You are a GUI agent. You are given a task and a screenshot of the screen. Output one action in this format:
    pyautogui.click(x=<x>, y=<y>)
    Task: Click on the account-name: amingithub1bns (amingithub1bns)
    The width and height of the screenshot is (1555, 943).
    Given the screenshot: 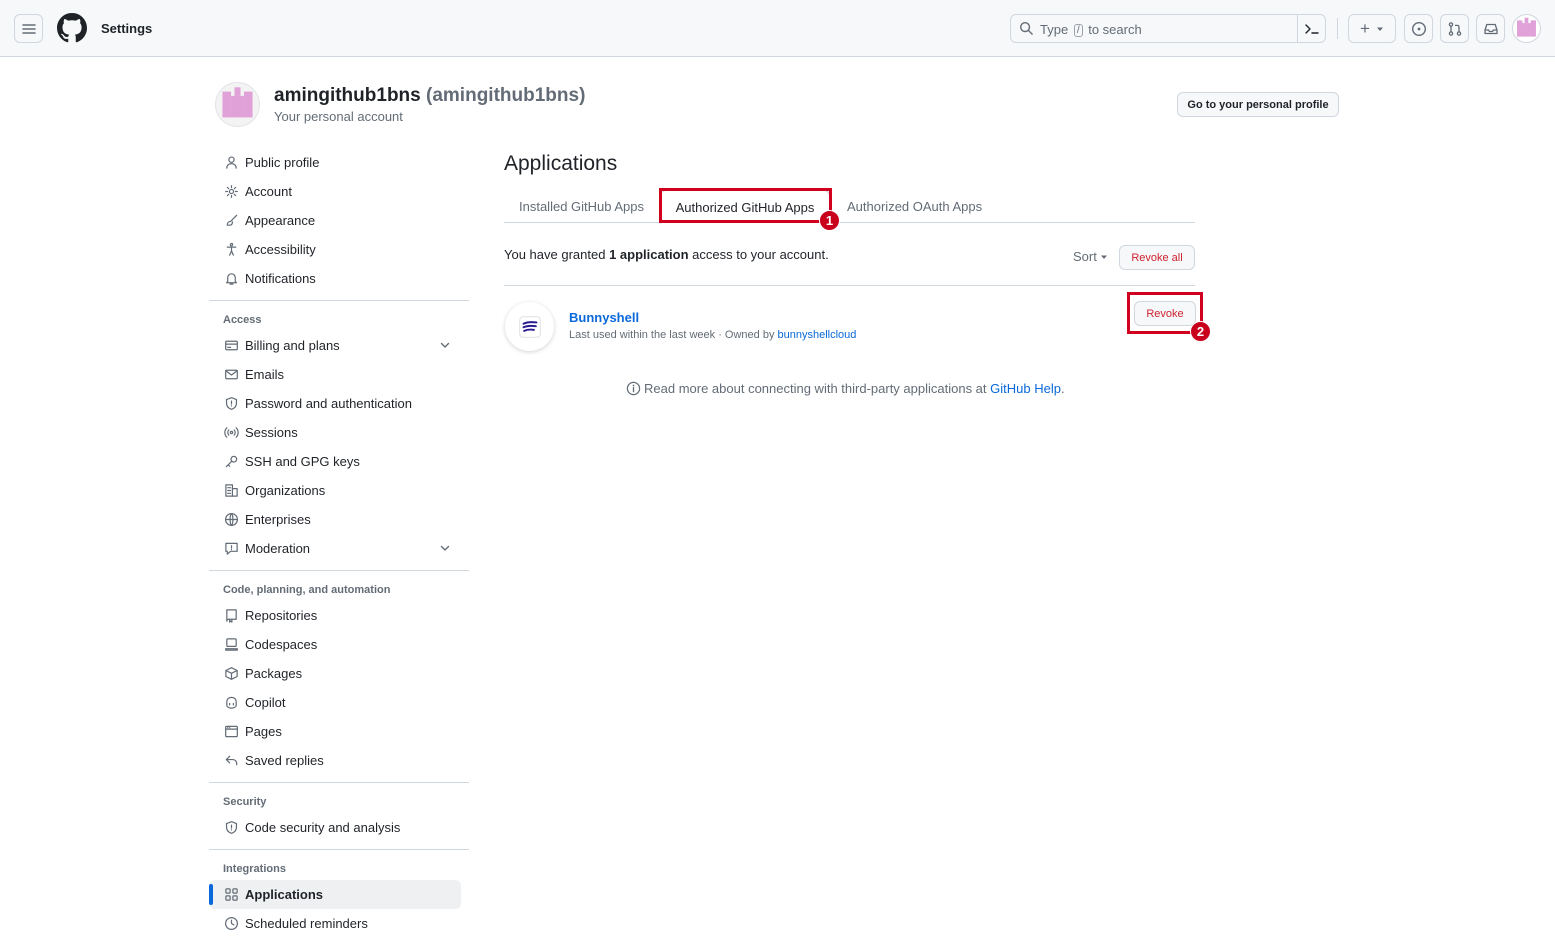 What is the action you would take?
    pyautogui.click(x=430, y=95)
    